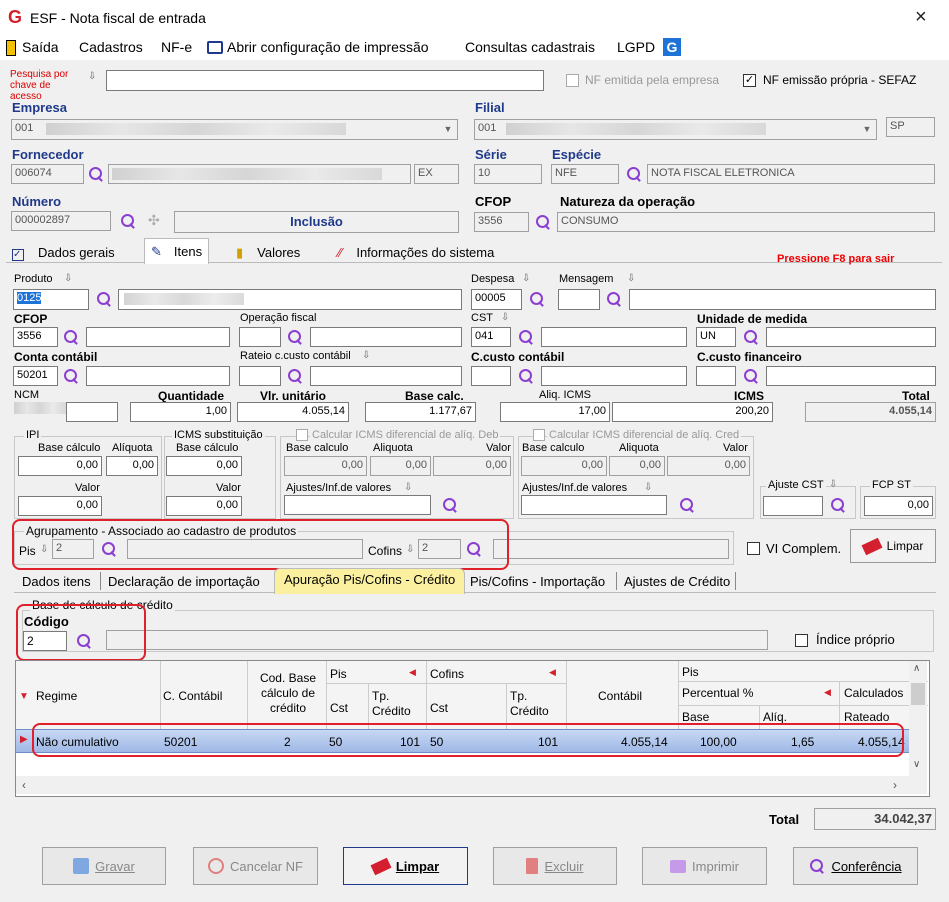  Describe the element at coordinates (40, 47) in the screenshot. I see `menu-saida: Saída` at that location.